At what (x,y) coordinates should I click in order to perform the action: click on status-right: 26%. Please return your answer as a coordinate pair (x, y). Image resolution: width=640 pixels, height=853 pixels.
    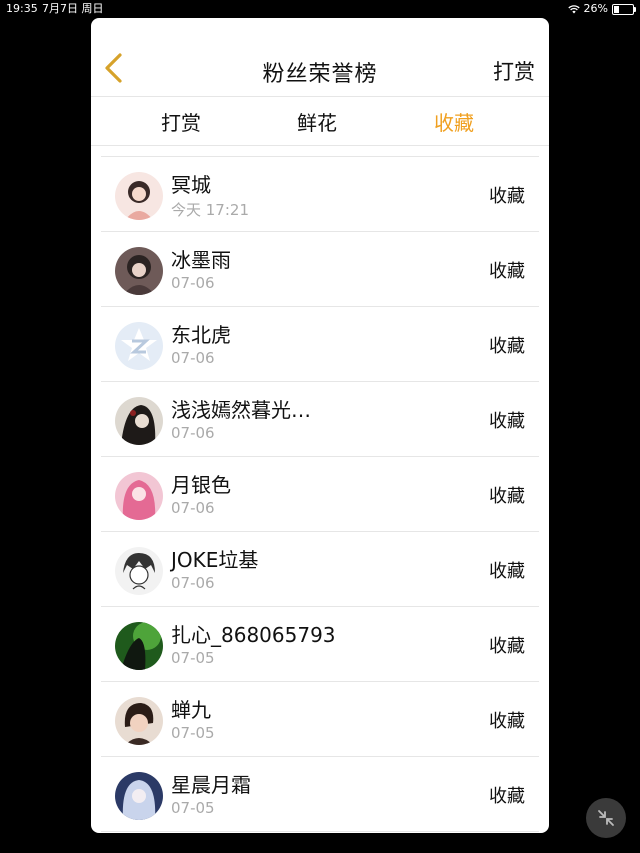
    Looking at the image, I should click on (601, 9).